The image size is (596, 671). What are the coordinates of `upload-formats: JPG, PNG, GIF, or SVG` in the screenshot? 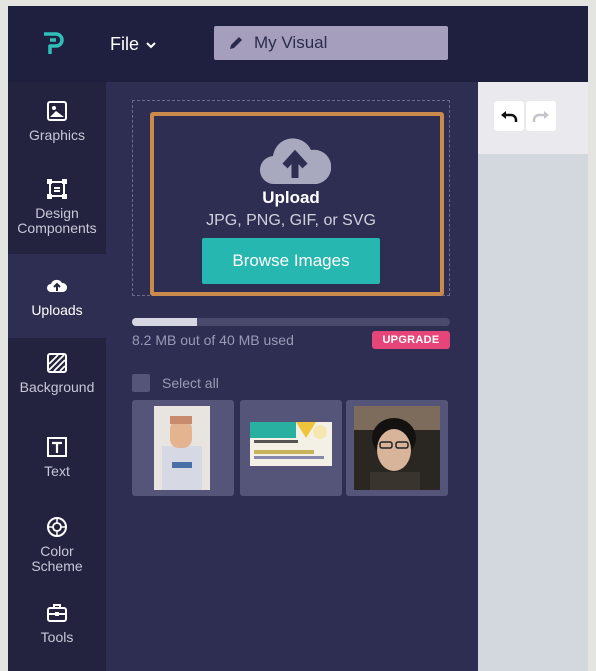 It's located at (291, 220).